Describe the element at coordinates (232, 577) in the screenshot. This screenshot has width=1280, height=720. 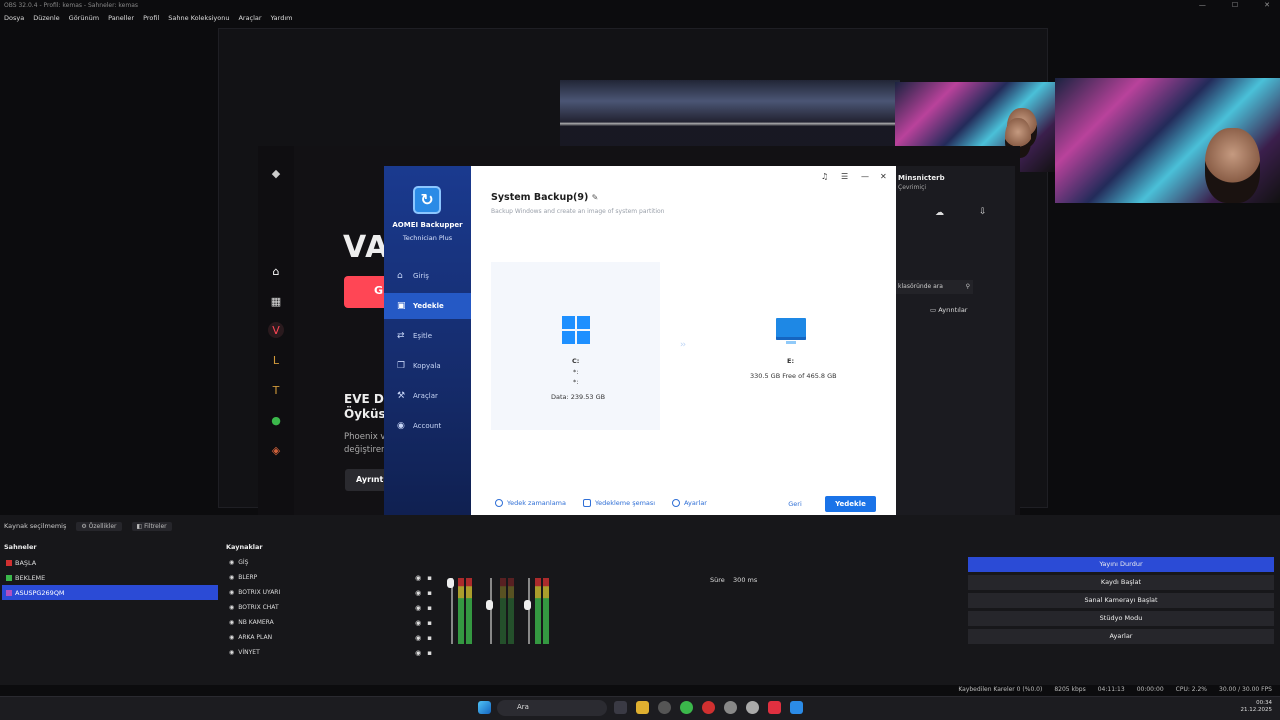
I see `globe-icon: ◉` at that location.